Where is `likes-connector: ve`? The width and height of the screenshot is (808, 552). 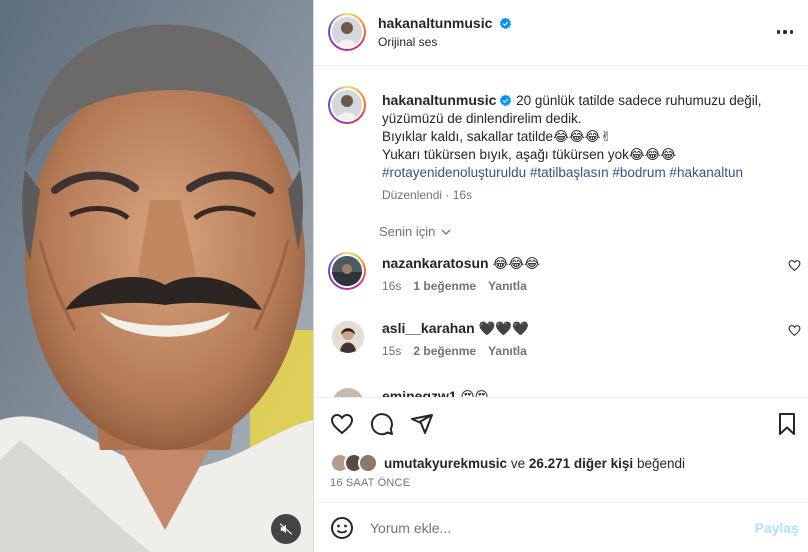 likes-connector: ve is located at coordinates (518, 463).